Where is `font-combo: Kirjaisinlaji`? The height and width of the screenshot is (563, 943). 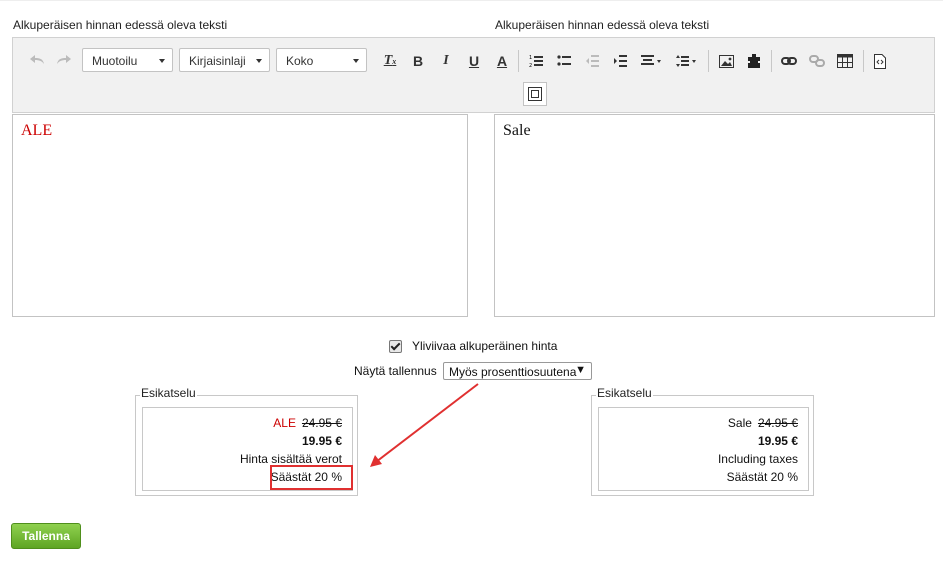
font-combo: Kirjaisinlaji is located at coordinates (224, 60).